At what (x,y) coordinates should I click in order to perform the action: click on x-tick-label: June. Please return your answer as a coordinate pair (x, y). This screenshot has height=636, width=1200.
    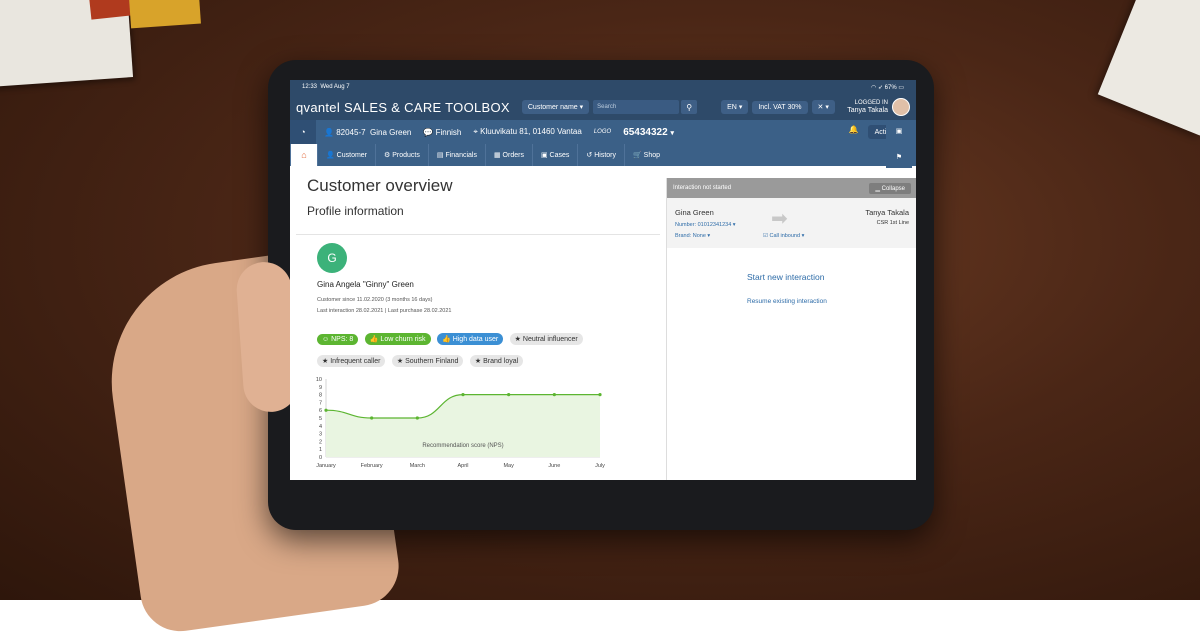
    Looking at the image, I should click on (554, 466).